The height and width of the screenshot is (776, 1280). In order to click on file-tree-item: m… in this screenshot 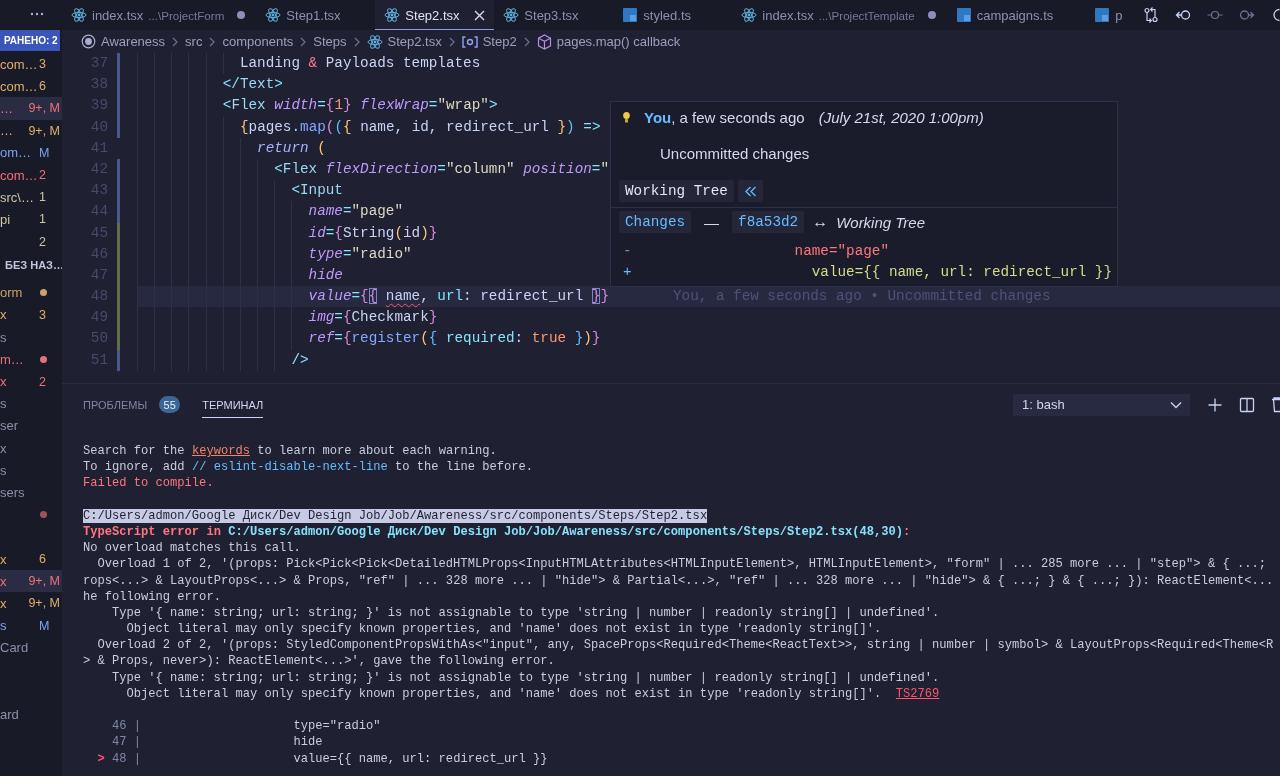, I will do `click(31, 359)`.